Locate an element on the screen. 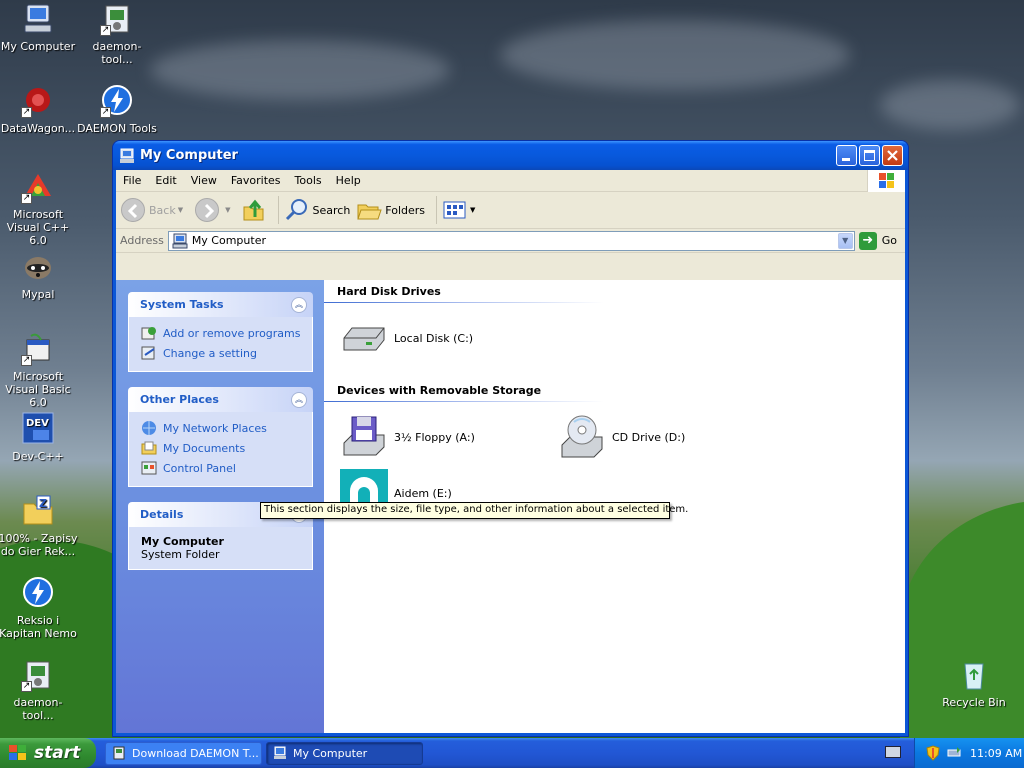 This screenshot has width=1024, height=768. address-input: My Computer ▼ is located at coordinates (511, 240).